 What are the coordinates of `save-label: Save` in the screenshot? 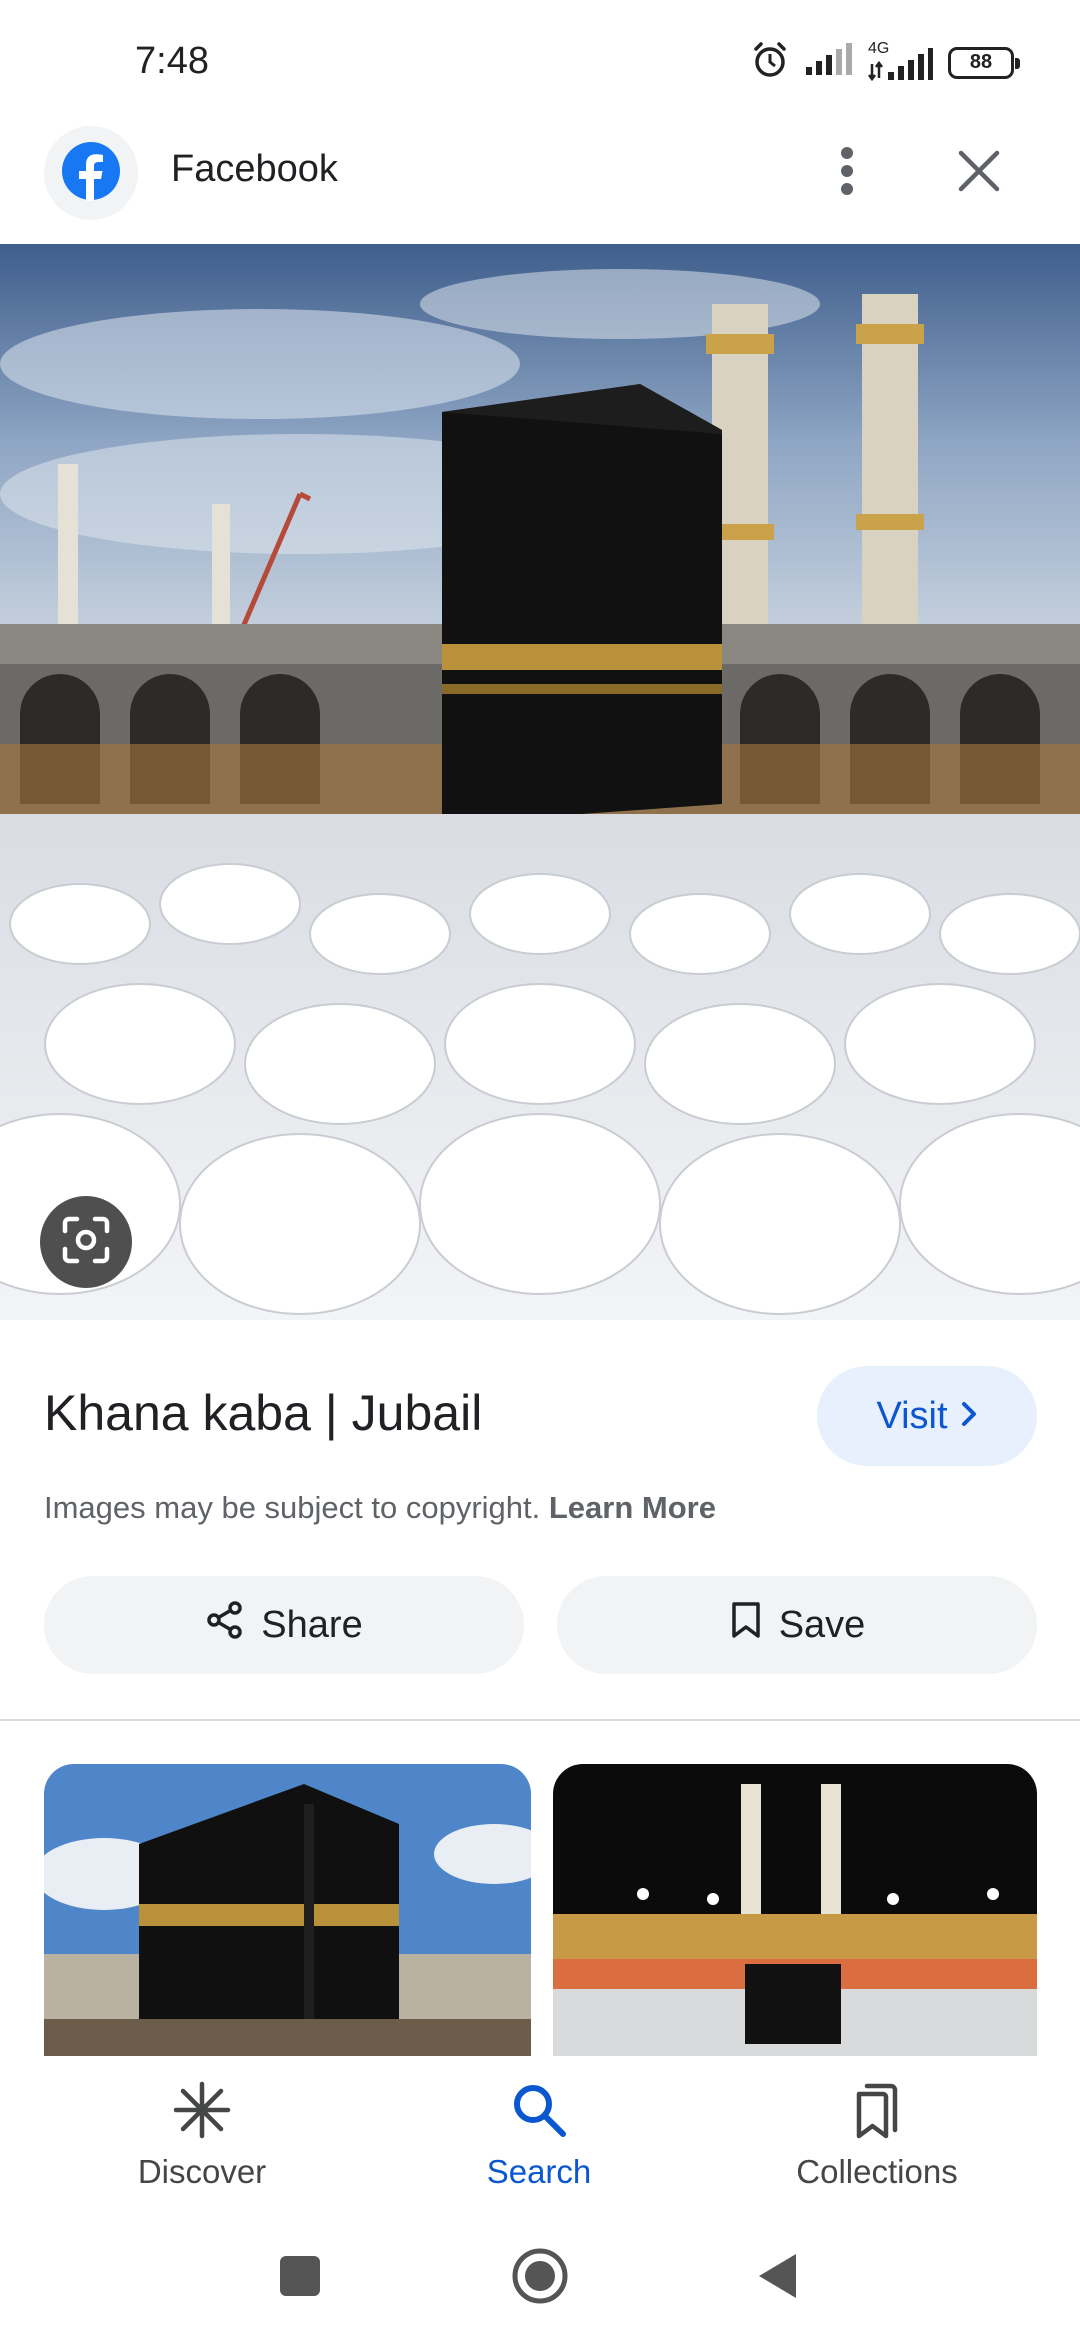 It's located at (822, 1624).